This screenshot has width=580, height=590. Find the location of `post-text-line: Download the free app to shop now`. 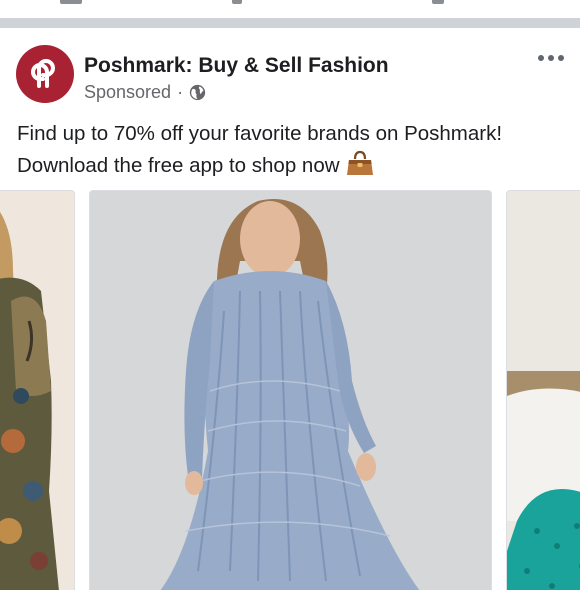

post-text-line: Download the free app to shop now is located at coordinates (292, 166).